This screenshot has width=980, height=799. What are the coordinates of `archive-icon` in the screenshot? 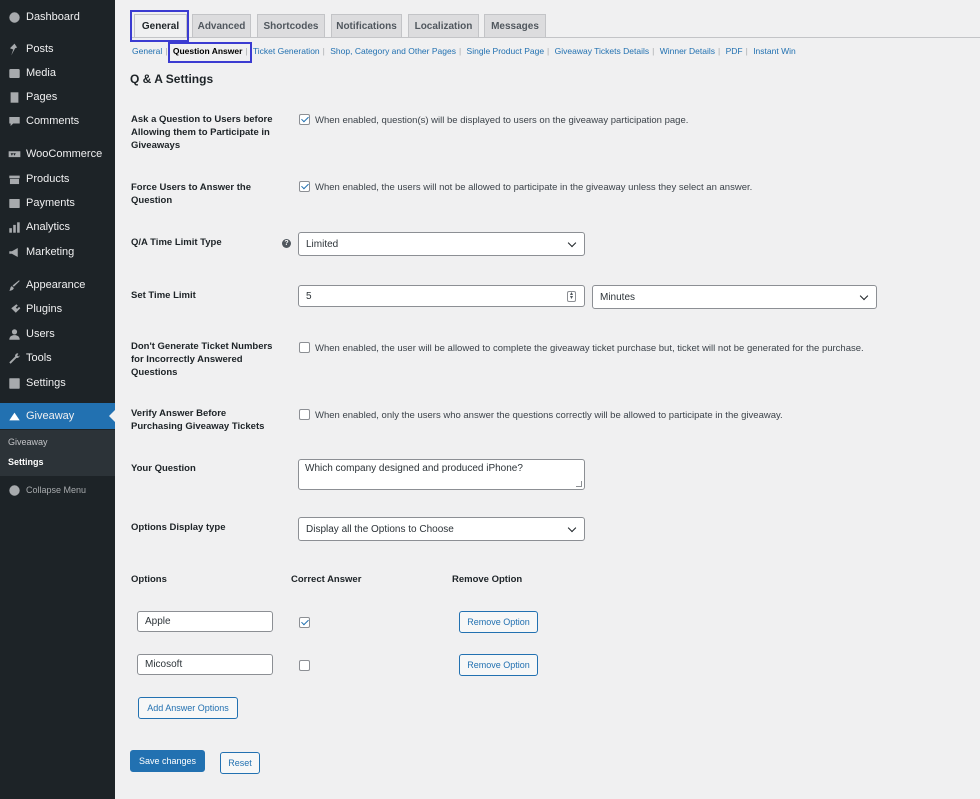 It's located at (14, 179).